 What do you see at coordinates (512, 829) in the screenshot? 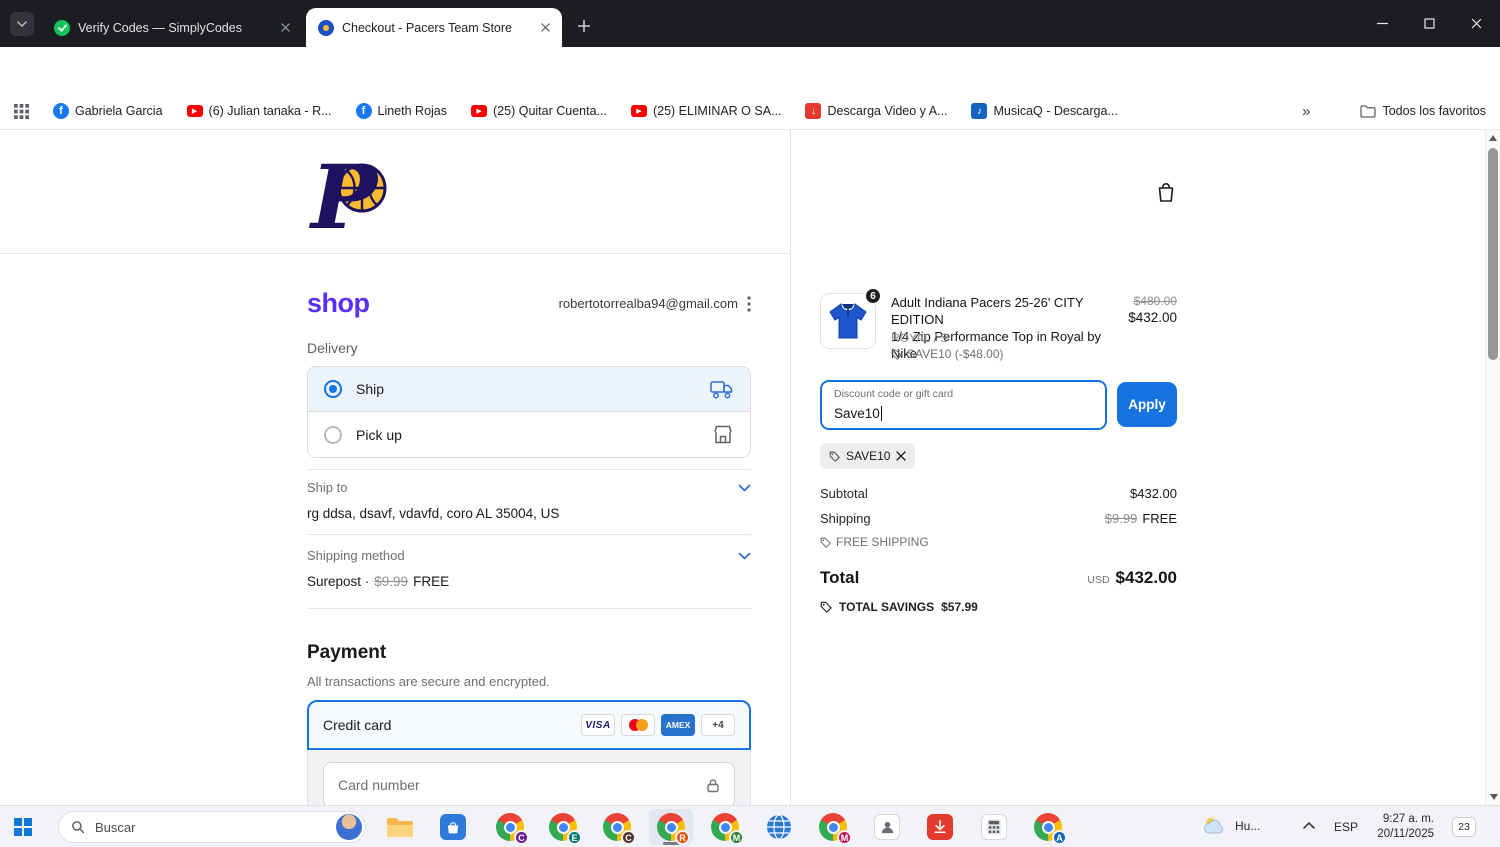
I see `taskbar-chrome-profile-c: C` at bounding box center [512, 829].